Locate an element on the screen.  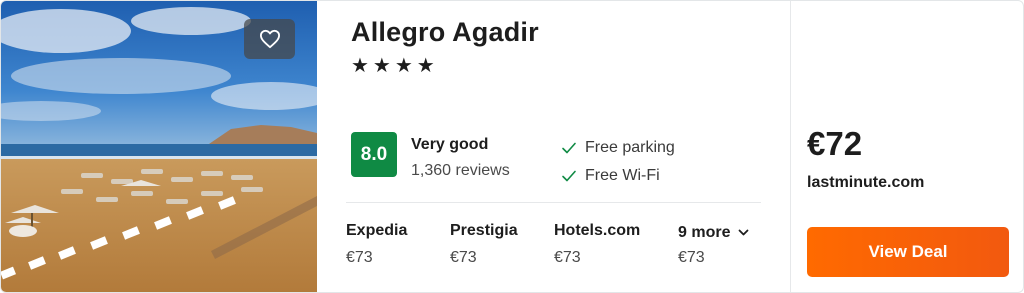
provider-expedia: Expedia €73 is located at coordinates (376, 244).